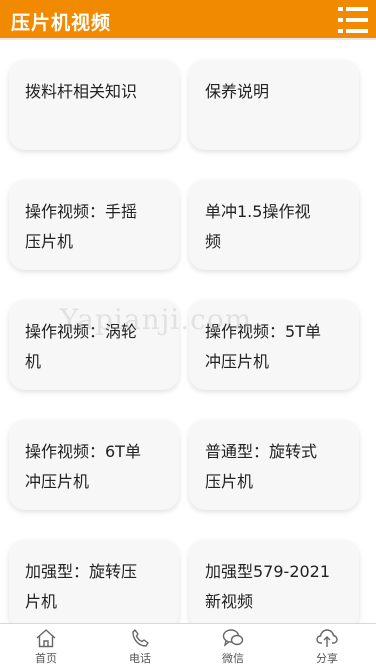 The width and height of the screenshot is (376, 666). I want to click on nav-label: 分享, so click(327, 658).